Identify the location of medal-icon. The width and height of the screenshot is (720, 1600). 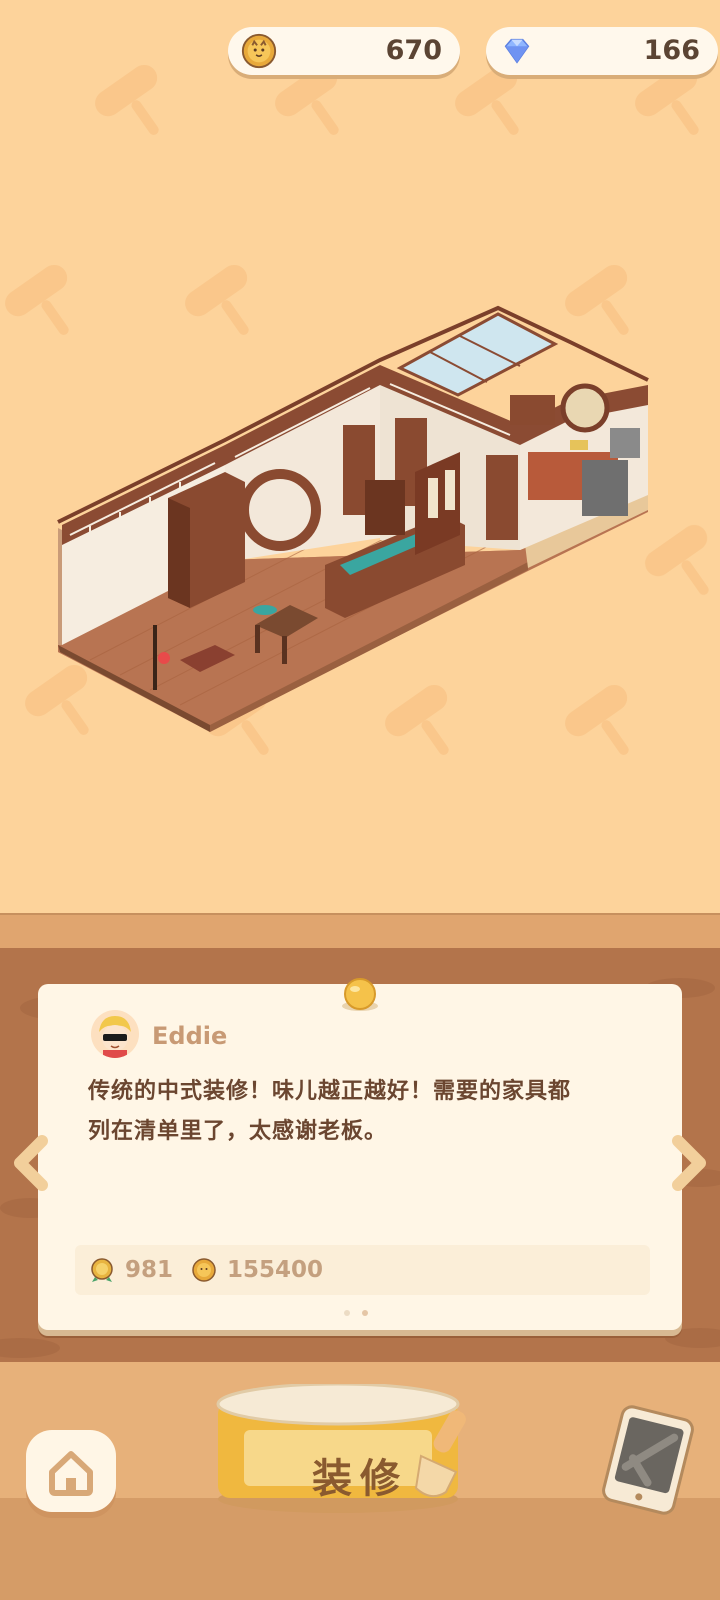
(102, 1270).